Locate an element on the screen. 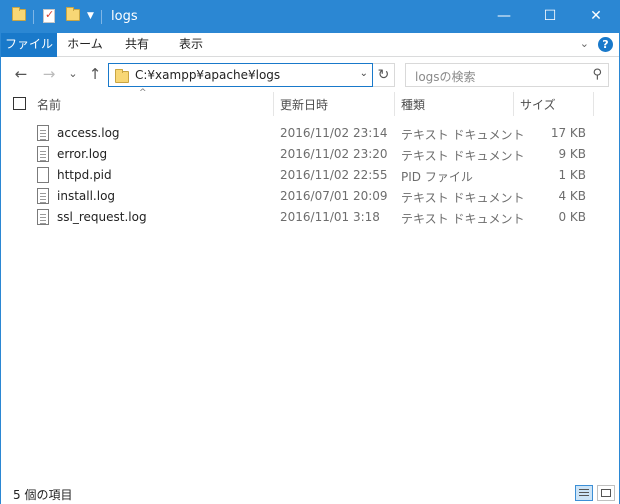 The image size is (620, 504). column-name: 名前 is located at coordinates (49, 104).